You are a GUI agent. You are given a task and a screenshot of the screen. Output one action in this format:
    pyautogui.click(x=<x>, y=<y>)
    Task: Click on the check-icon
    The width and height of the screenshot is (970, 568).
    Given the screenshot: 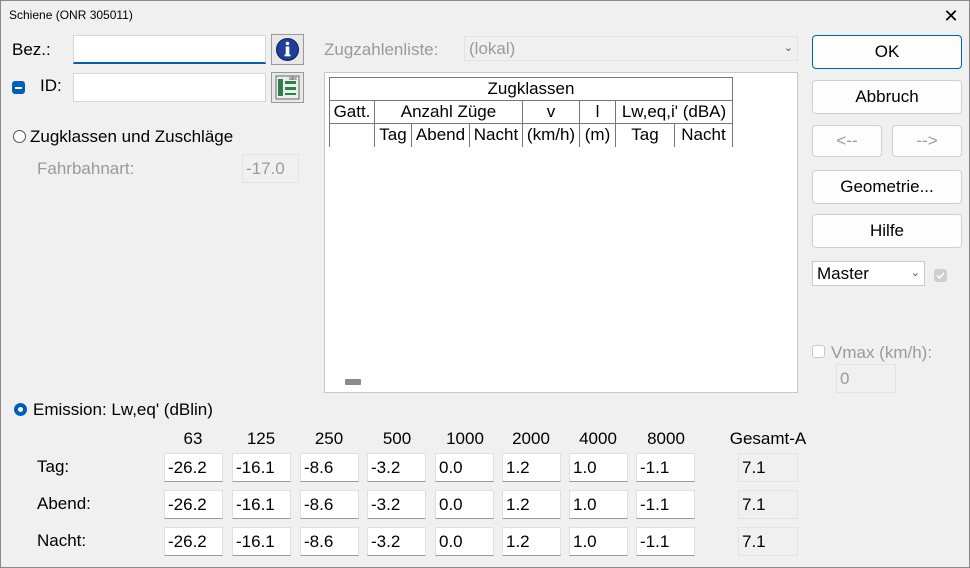 What is the action you would take?
    pyautogui.click(x=940, y=276)
    